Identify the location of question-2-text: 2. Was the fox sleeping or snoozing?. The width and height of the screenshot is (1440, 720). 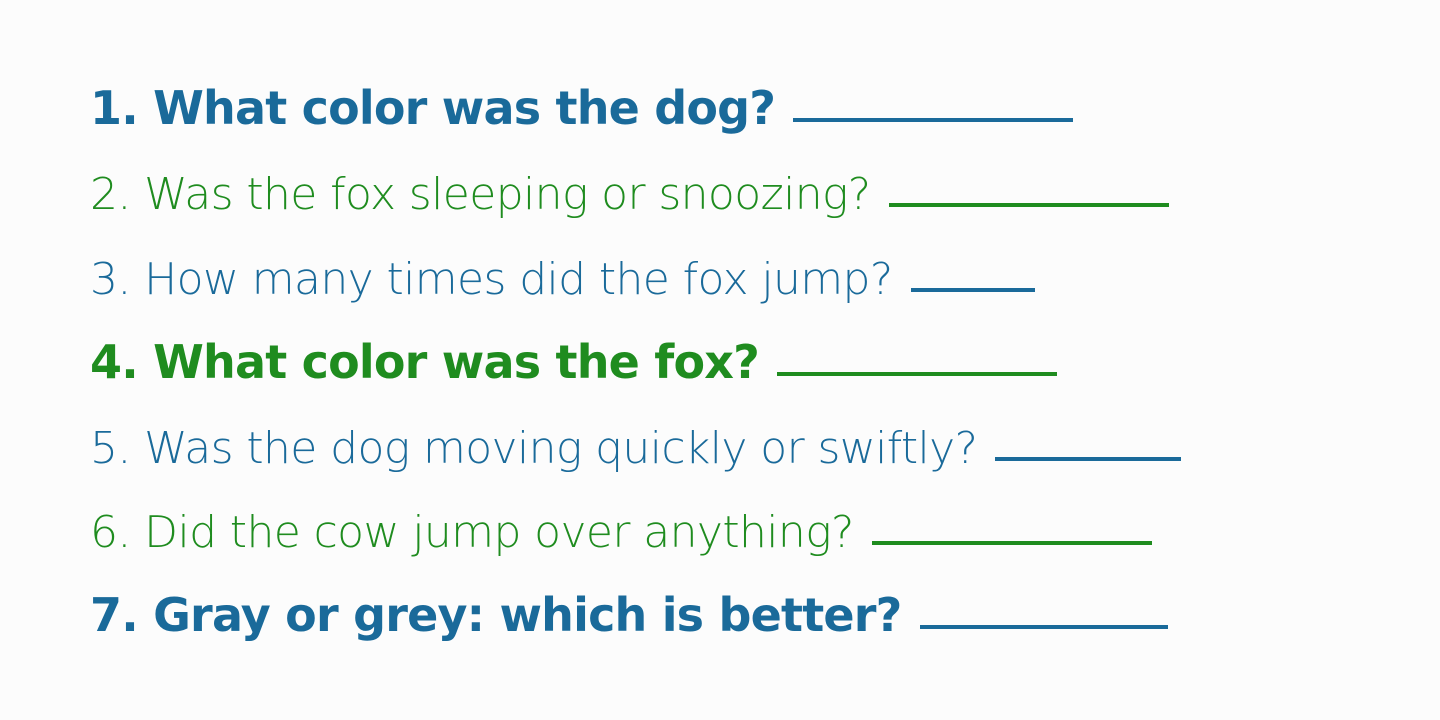
(480, 194).